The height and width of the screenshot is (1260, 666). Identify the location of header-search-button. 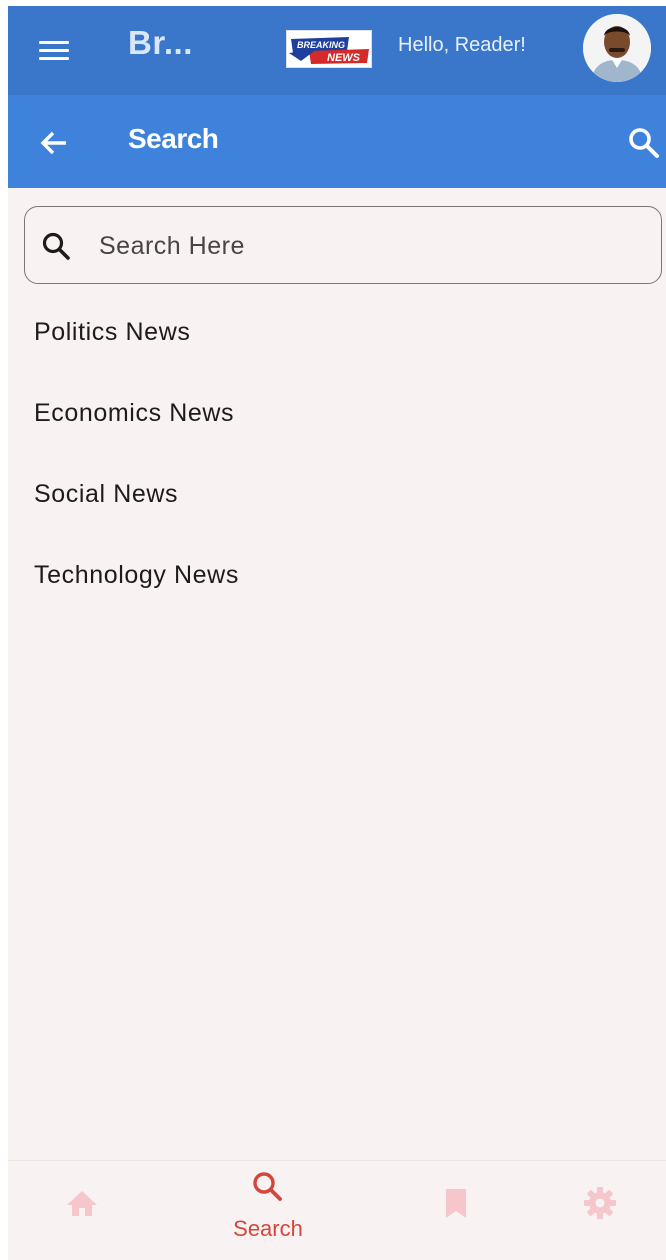
(644, 143).